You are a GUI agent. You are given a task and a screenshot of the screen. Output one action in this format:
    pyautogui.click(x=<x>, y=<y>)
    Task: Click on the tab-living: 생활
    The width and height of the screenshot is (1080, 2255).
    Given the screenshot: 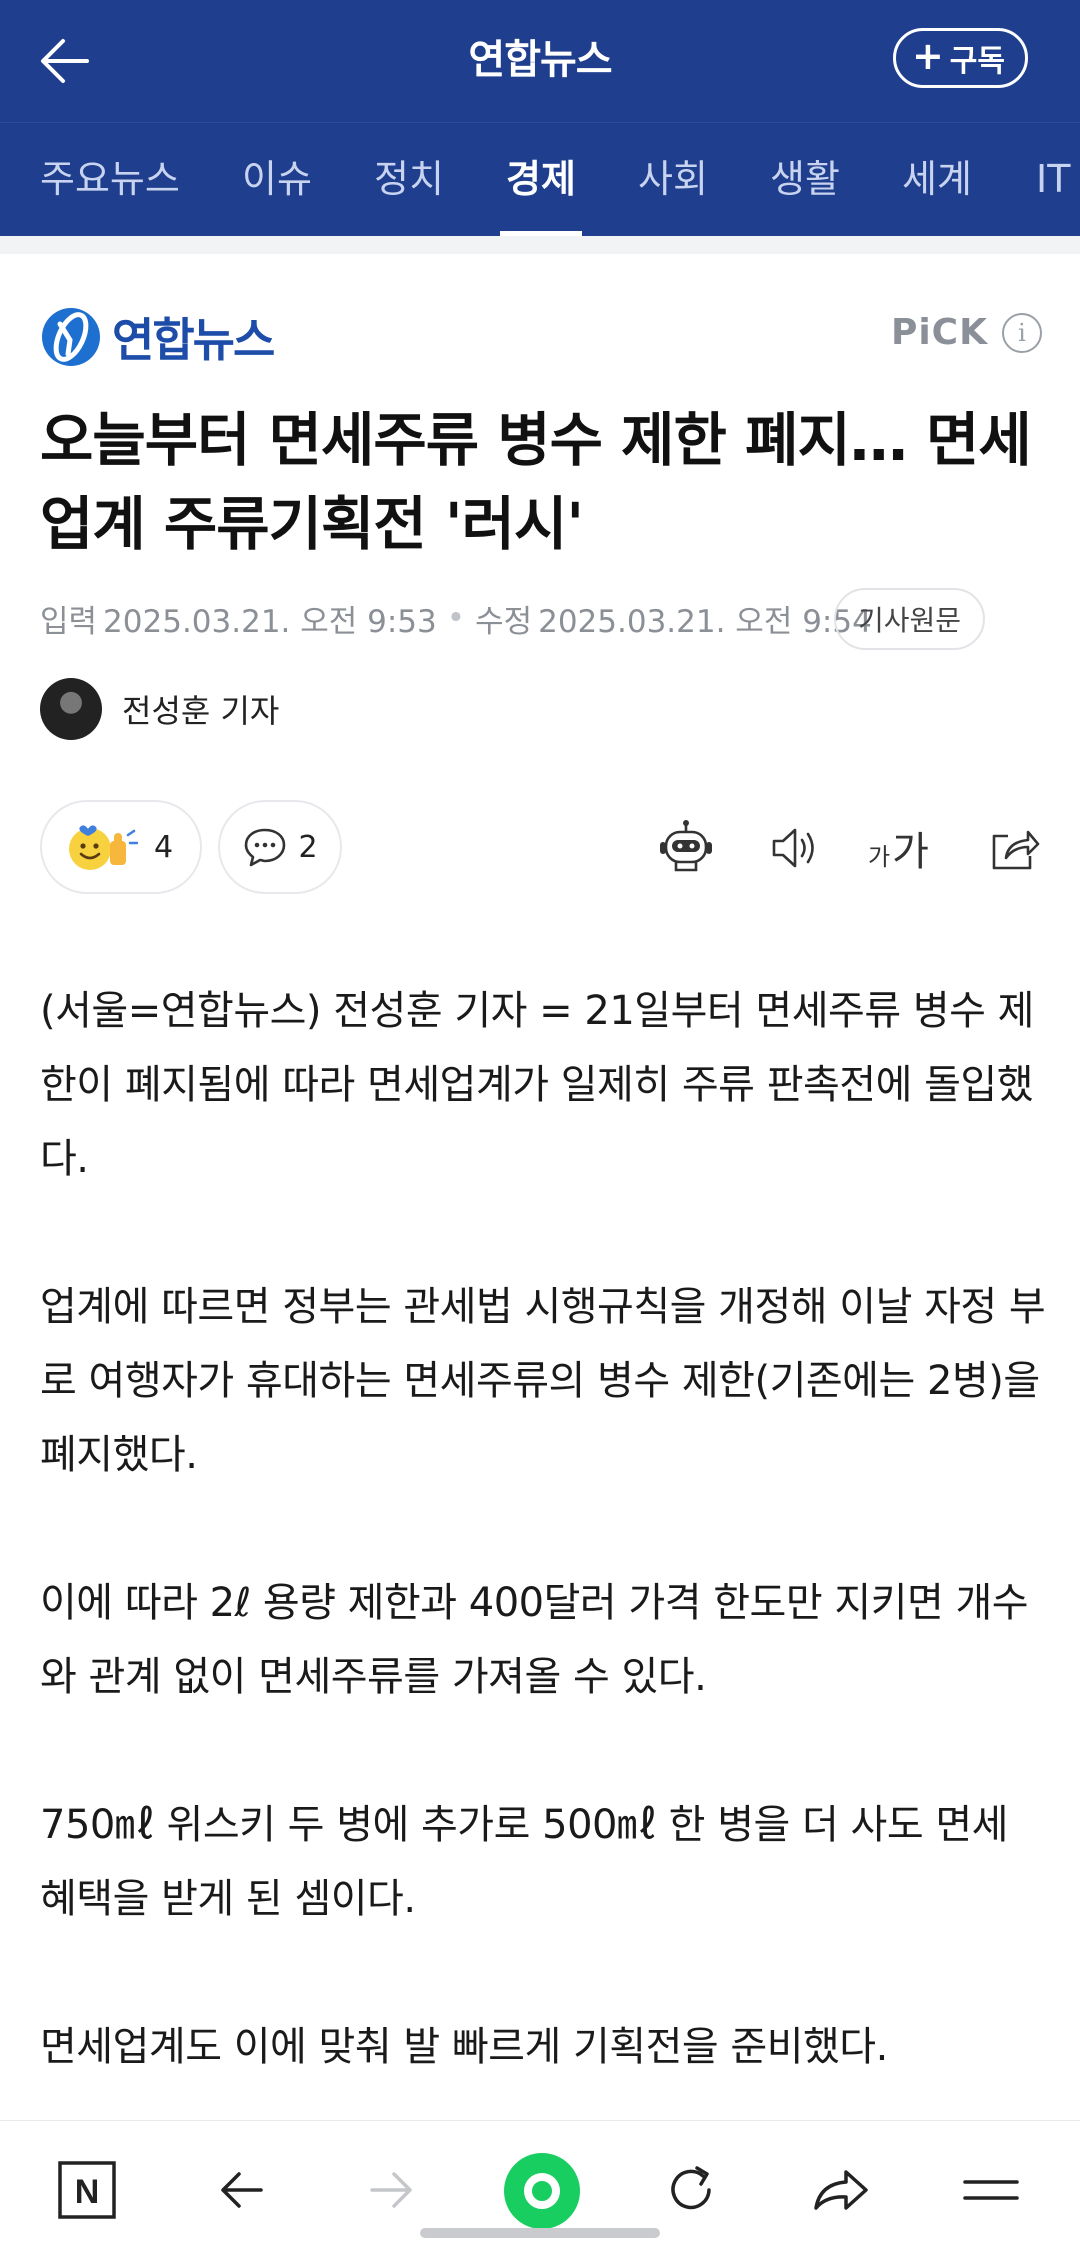 What is the action you would take?
    pyautogui.click(x=805, y=179)
    